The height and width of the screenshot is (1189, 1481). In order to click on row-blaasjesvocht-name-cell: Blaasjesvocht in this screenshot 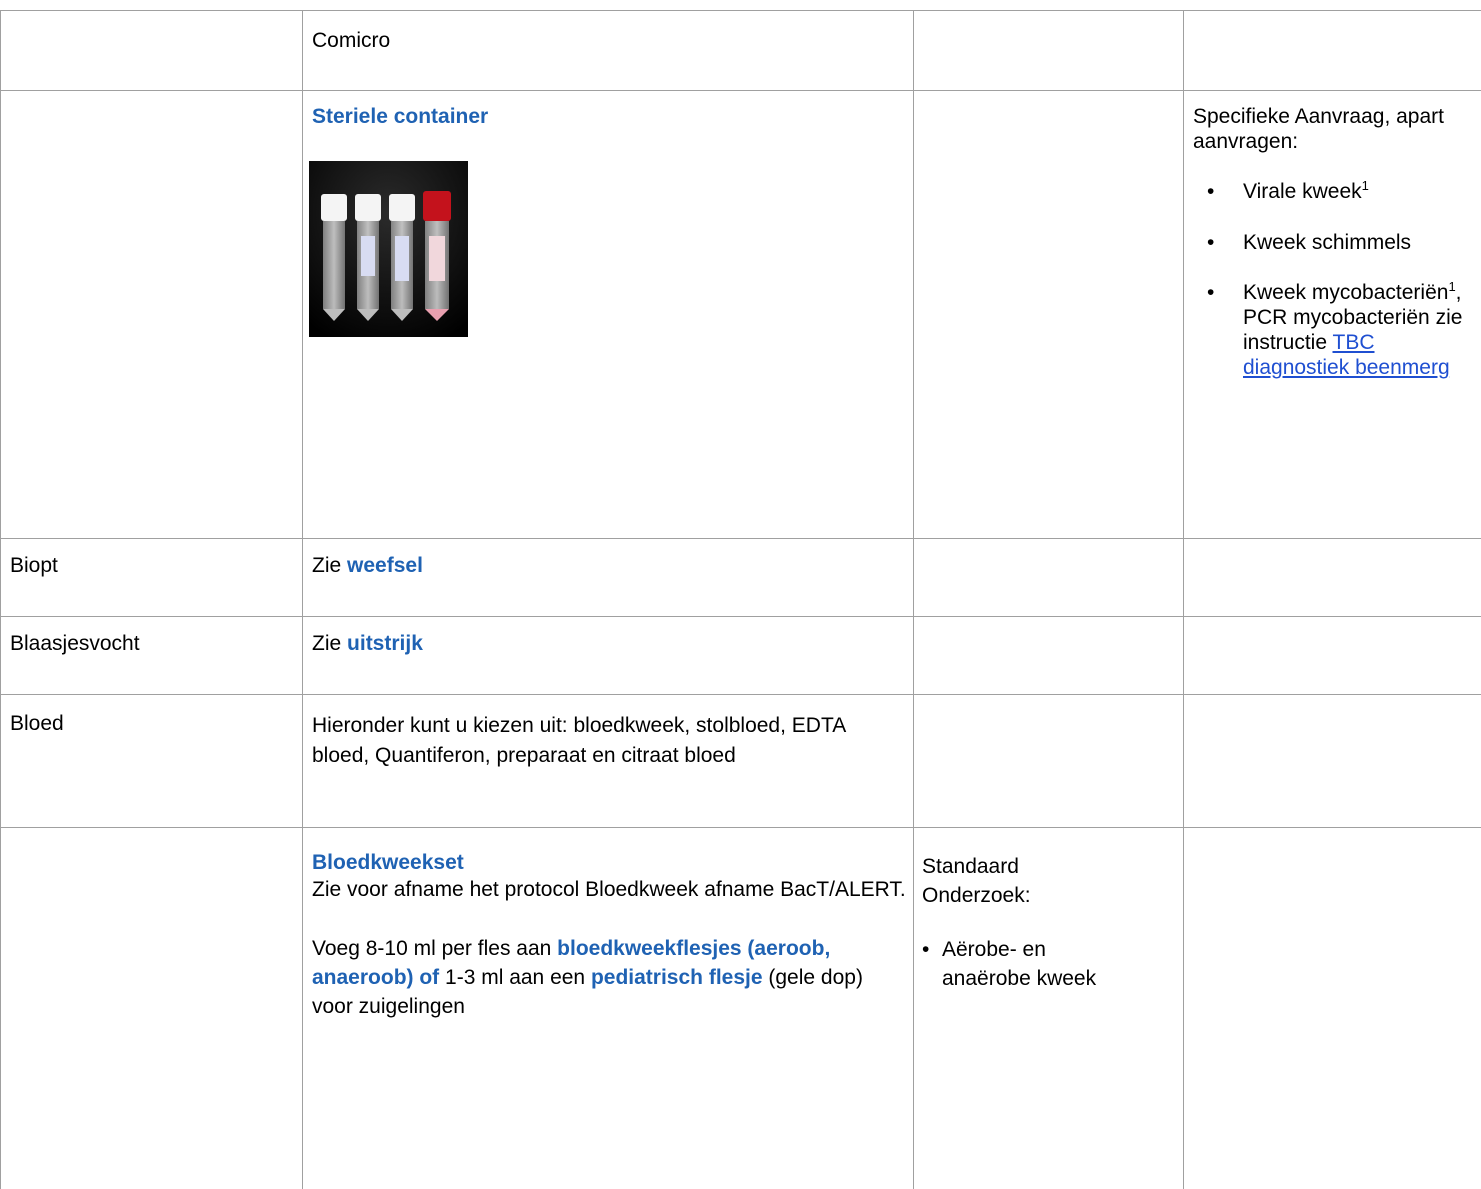, I will do `click(152, 643)`.